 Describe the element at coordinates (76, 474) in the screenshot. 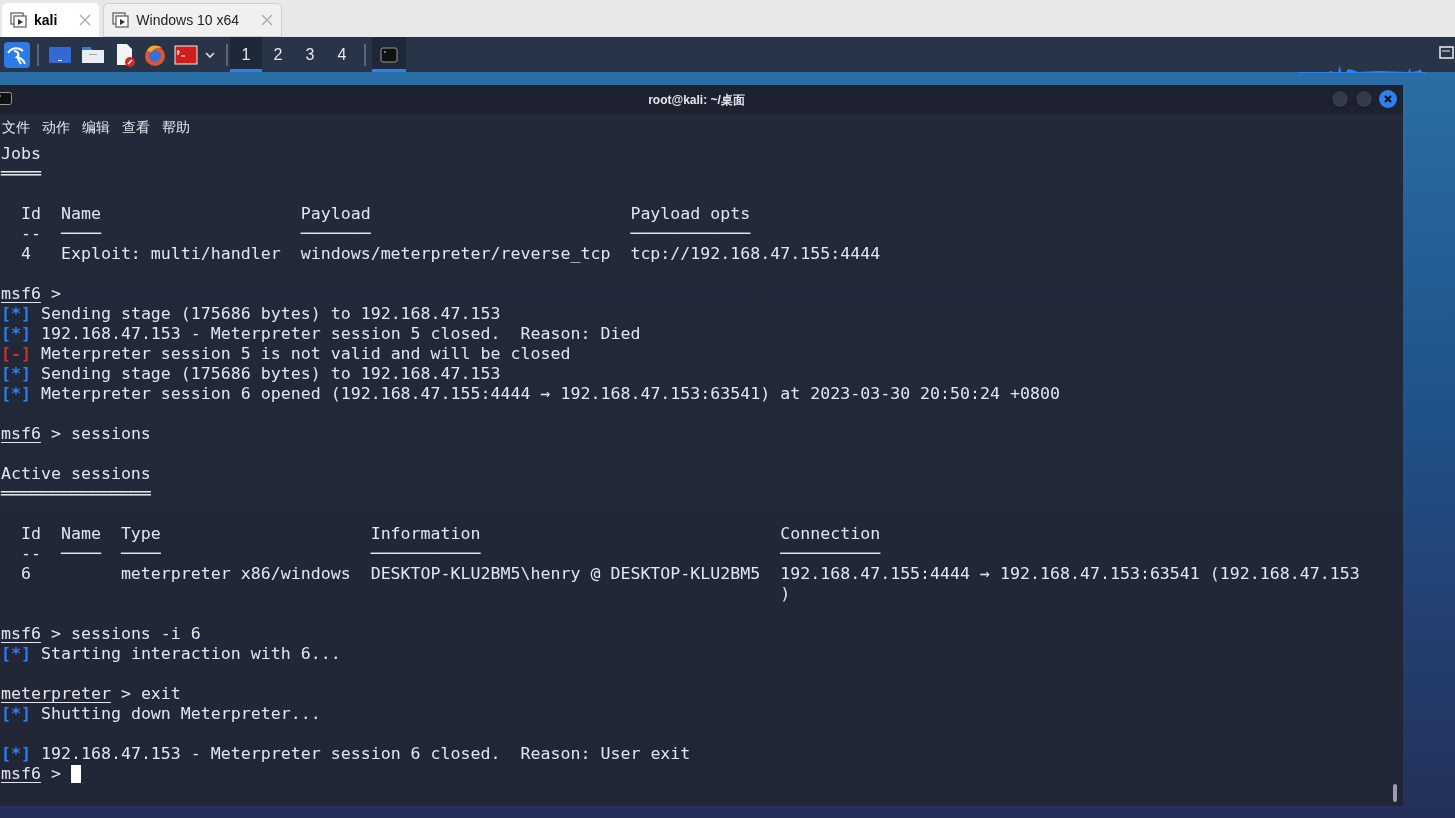

I see `terminal-text: Active sessions` at that location.